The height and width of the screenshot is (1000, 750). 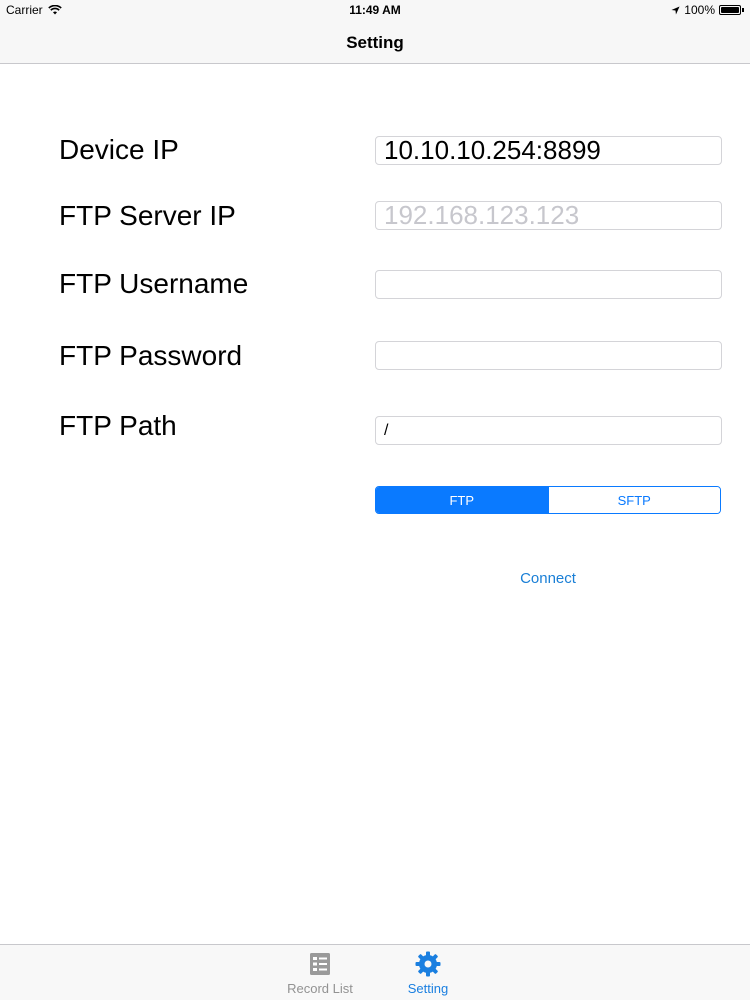 I want to click on status-right: 100%, so click(x=707, y=10).